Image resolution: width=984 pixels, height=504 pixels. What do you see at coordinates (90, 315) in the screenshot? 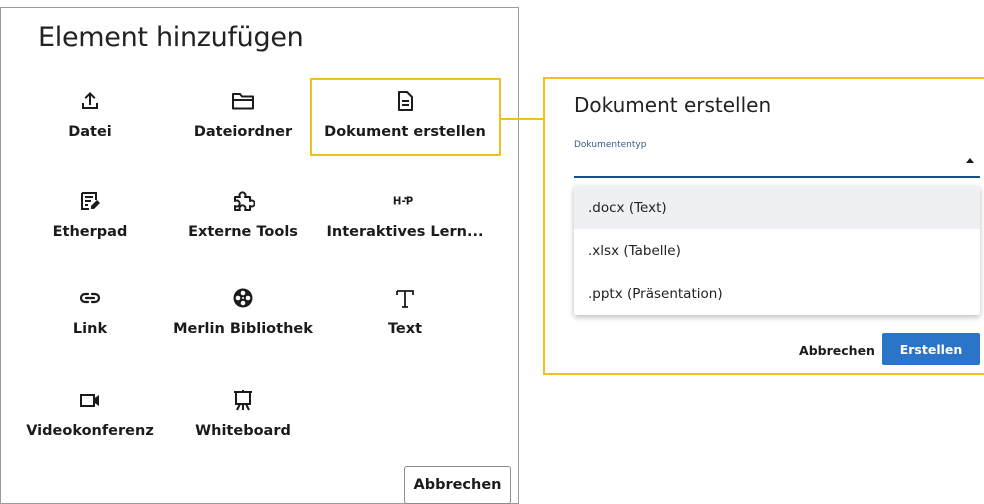
I see `item-link: Link` at bounding box center [90, 315].